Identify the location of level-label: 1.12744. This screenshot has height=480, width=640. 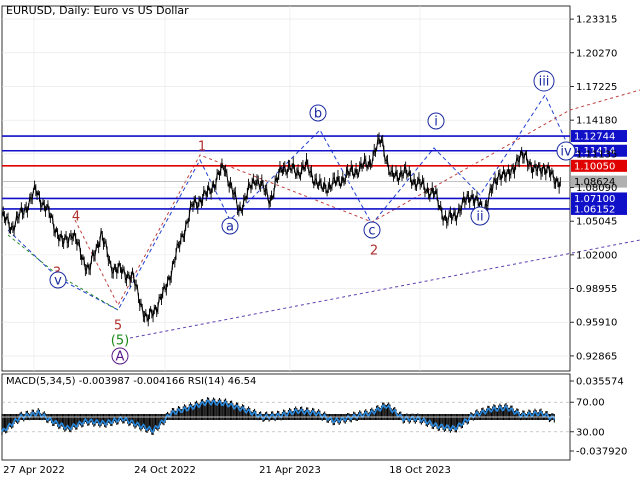
(594, 137).